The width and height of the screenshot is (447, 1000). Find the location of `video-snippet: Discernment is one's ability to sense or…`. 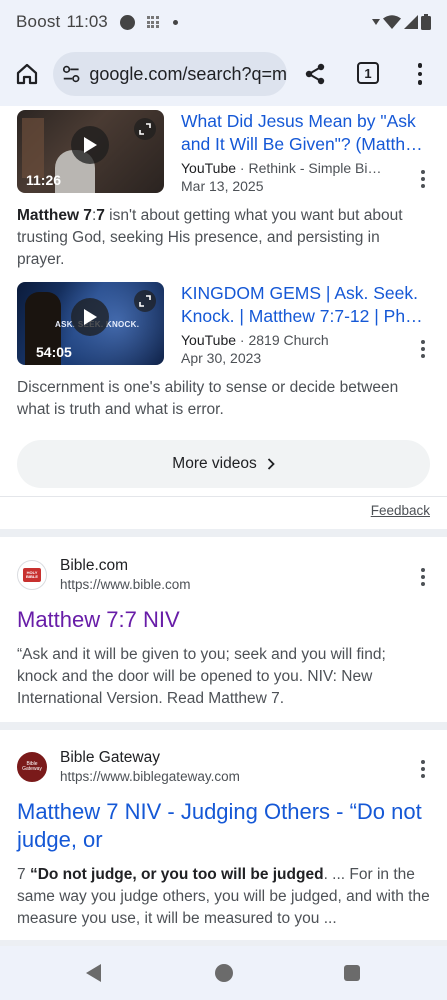

video-snippet: Discernment is one's ability to sense or… is located at coordinates (208, 398).